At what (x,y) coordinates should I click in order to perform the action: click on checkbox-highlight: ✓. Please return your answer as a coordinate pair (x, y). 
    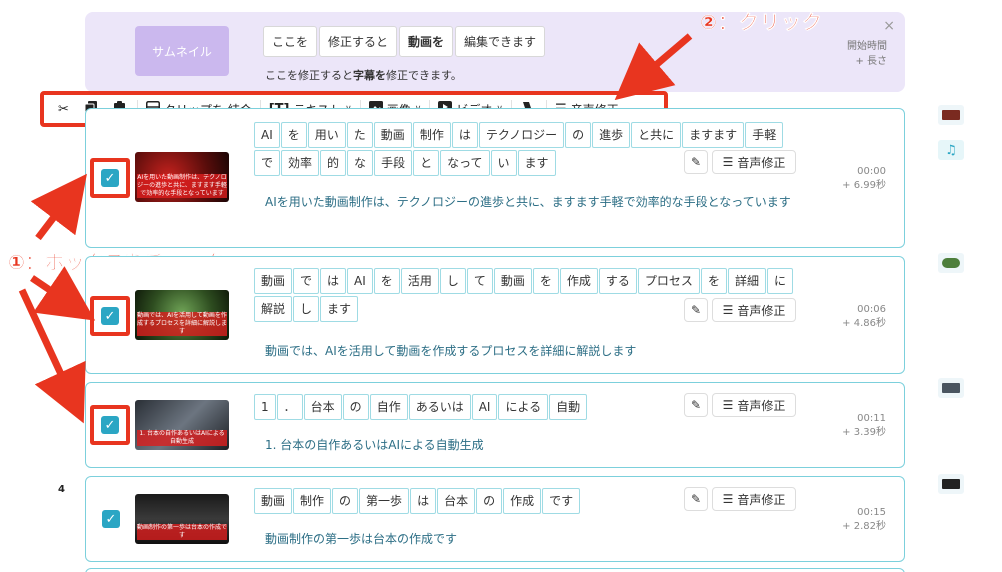
    Looking at the image, I should click on (110, 316).